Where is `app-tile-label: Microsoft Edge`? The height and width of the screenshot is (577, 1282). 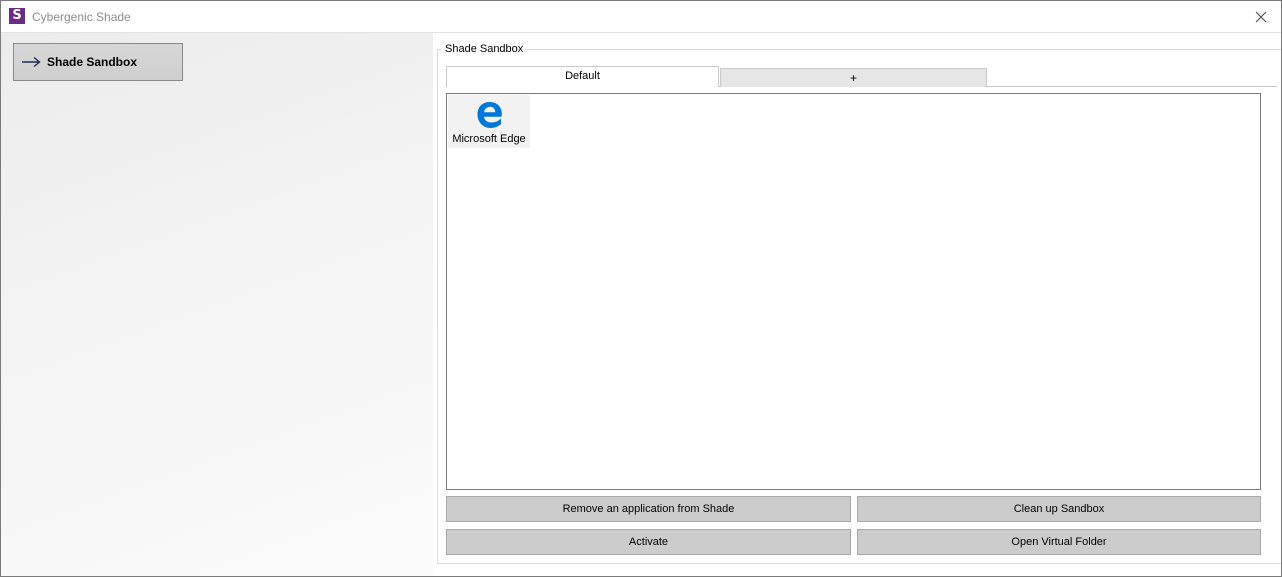 app-tile-label: Microsoft Edge is located at coordinates (489, 139).